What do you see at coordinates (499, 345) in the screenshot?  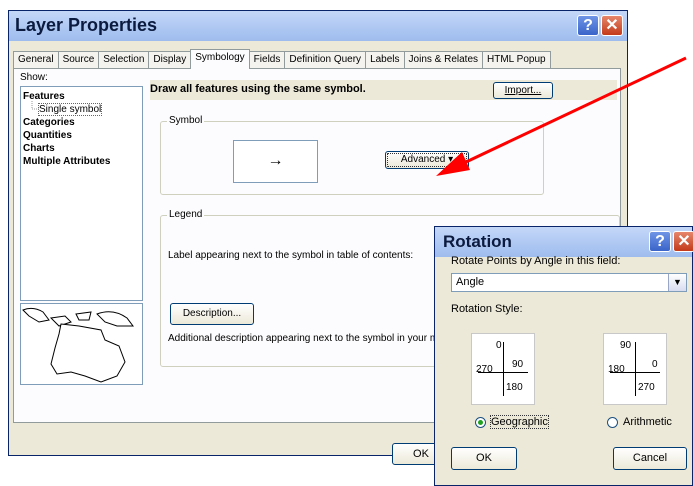 I see `geo-top-label: 0` at bounding box center [499, 345].